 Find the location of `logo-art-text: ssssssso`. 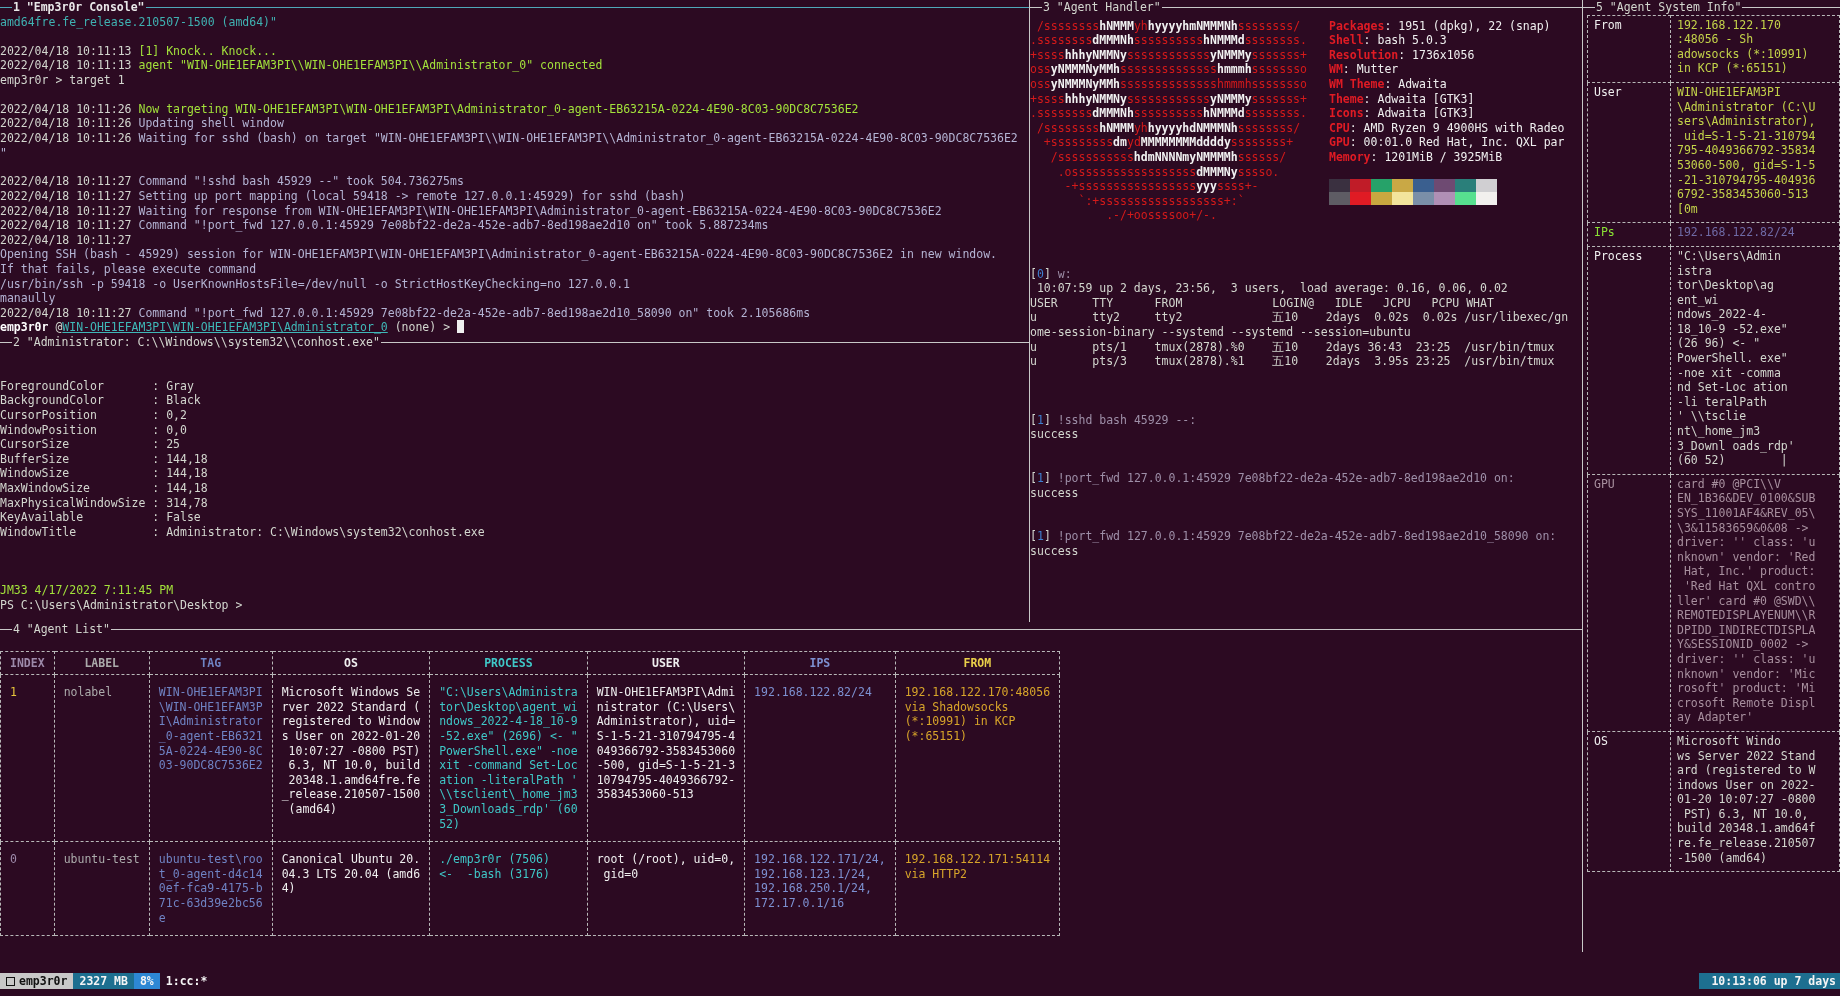

logo-art-text: ssssssso is located at coordinates (1279, 69).